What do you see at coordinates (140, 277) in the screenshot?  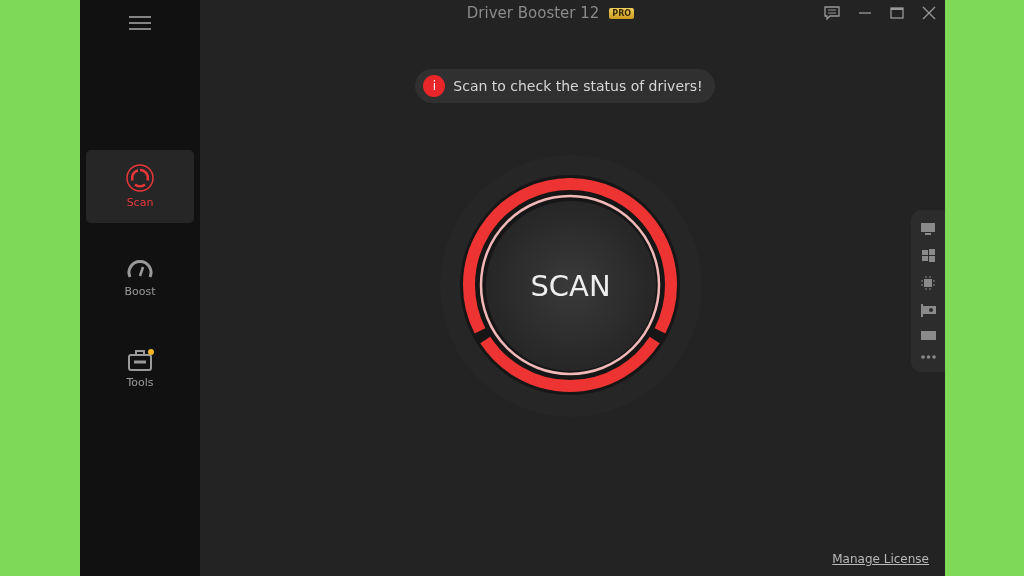 I see `nav-item: Boost` at bounding box center [140, 277].